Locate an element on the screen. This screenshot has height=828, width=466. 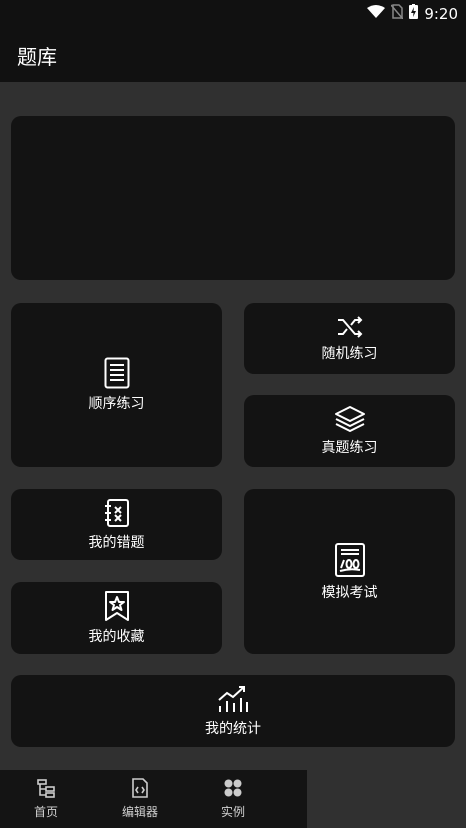
tab-home-label: 首页 is located at coordinates (45, 812).